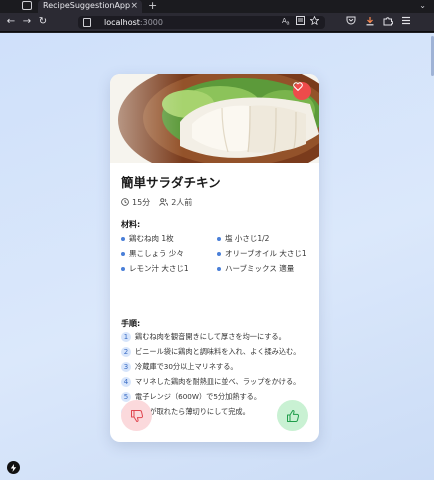 Image resolution: width=434 pixels, height=480 pixels. What do you see at coordinates (156, 202) in the screenshot?
I see `recipe-meta: 15分 2人前` at bounding box center [156, 202].